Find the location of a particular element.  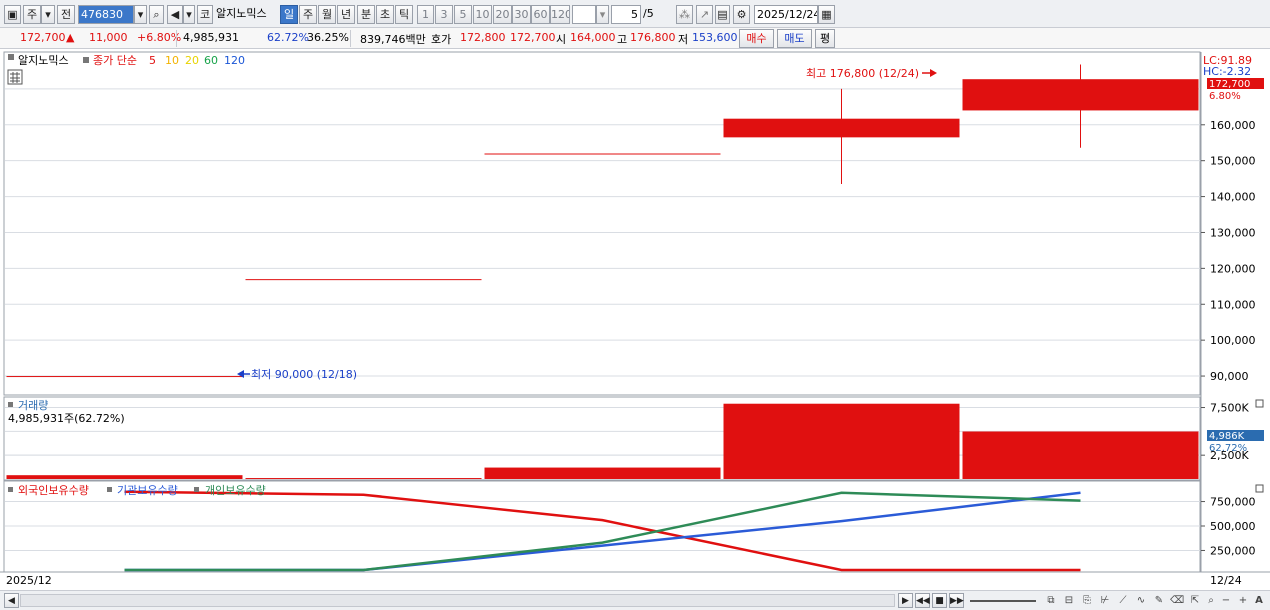

stop-icon: ■ is located at coordinates (939, 600).